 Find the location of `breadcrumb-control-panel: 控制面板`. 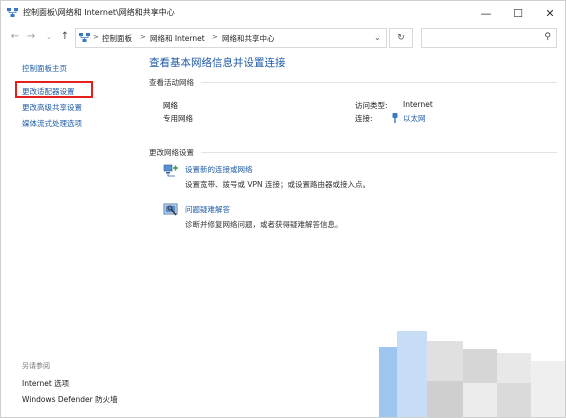

breadcrumb-control-panel: 控制面板 is located at coordinates (117, 38).